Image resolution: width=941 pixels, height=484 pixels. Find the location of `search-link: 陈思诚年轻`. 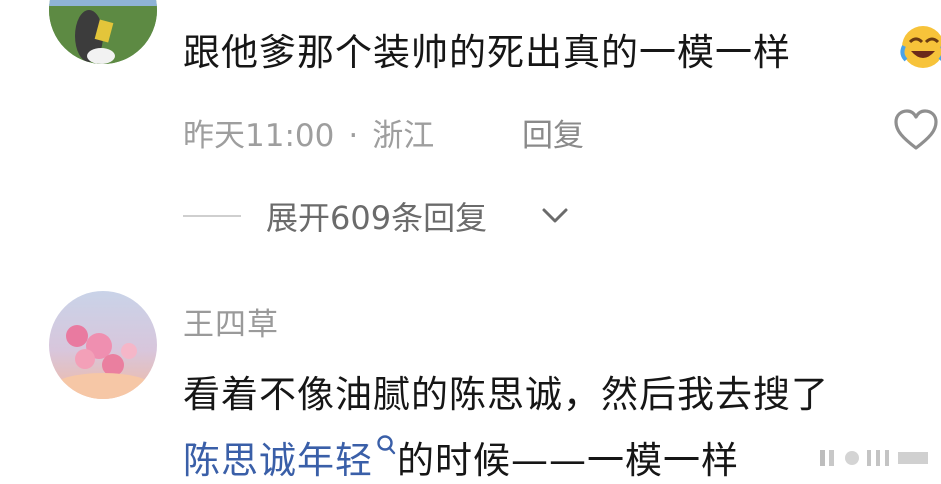

search-link: 陈思诚年轻 is located at coordinates (290, 458).